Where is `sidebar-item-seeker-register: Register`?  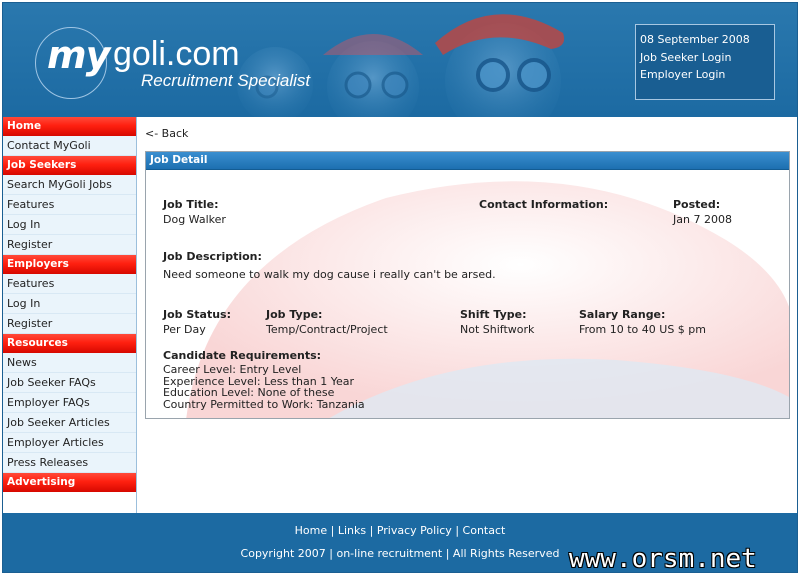
sidebar-item-seeker-register: Register is located at coordinates (69, 245).